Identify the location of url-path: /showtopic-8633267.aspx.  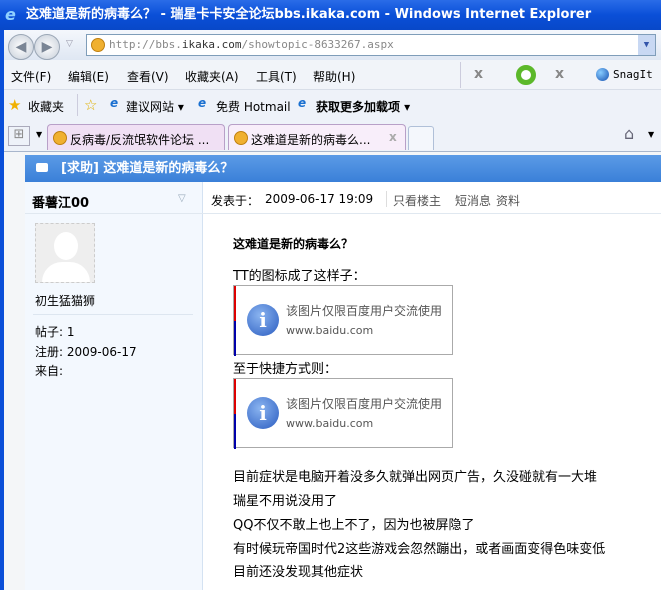
(317, 44).